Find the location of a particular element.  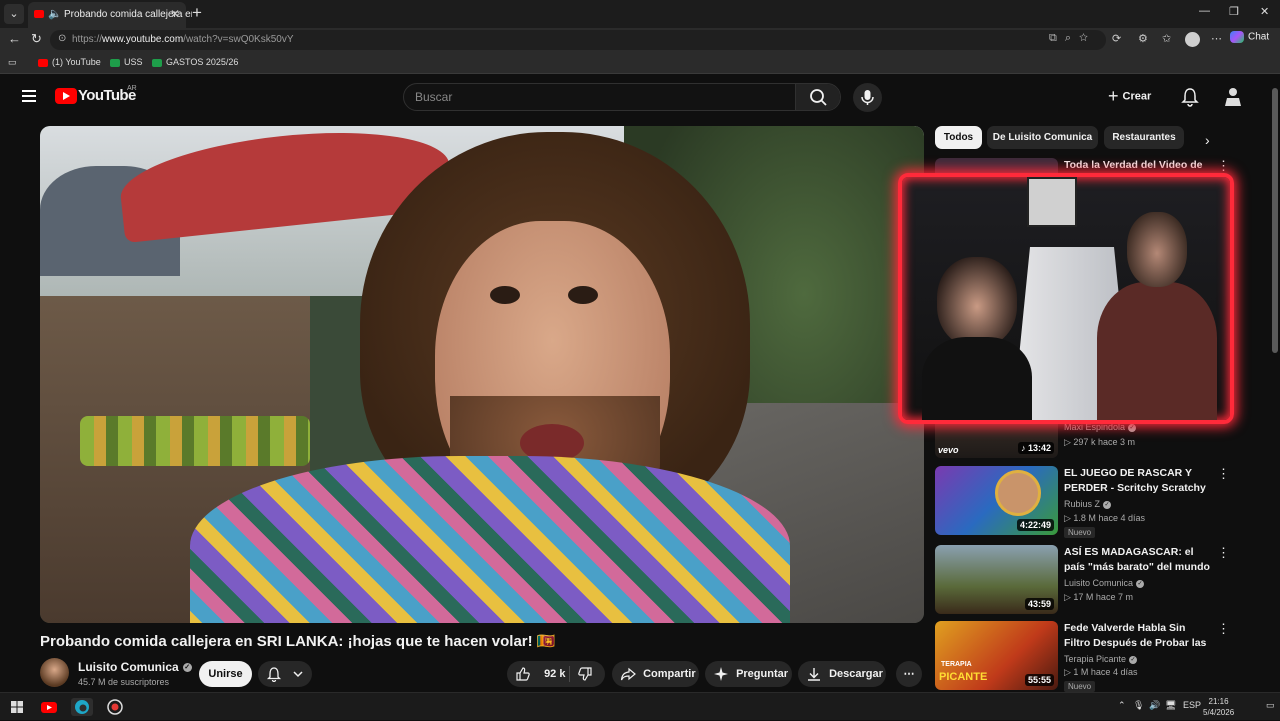

channel-name: Luisito Comunica ✓ is located at coordinates (135, 667).